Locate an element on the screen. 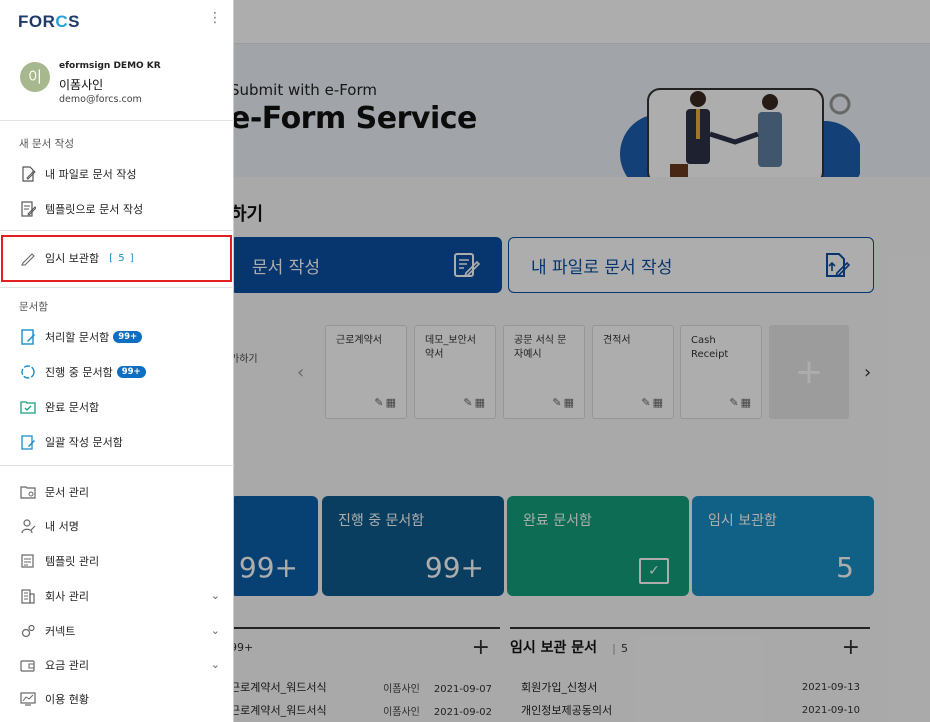 The image size is (930, 722). menu-item-template-write: 템플릿으로 문서 작성 is located at coordinates (117, 209).